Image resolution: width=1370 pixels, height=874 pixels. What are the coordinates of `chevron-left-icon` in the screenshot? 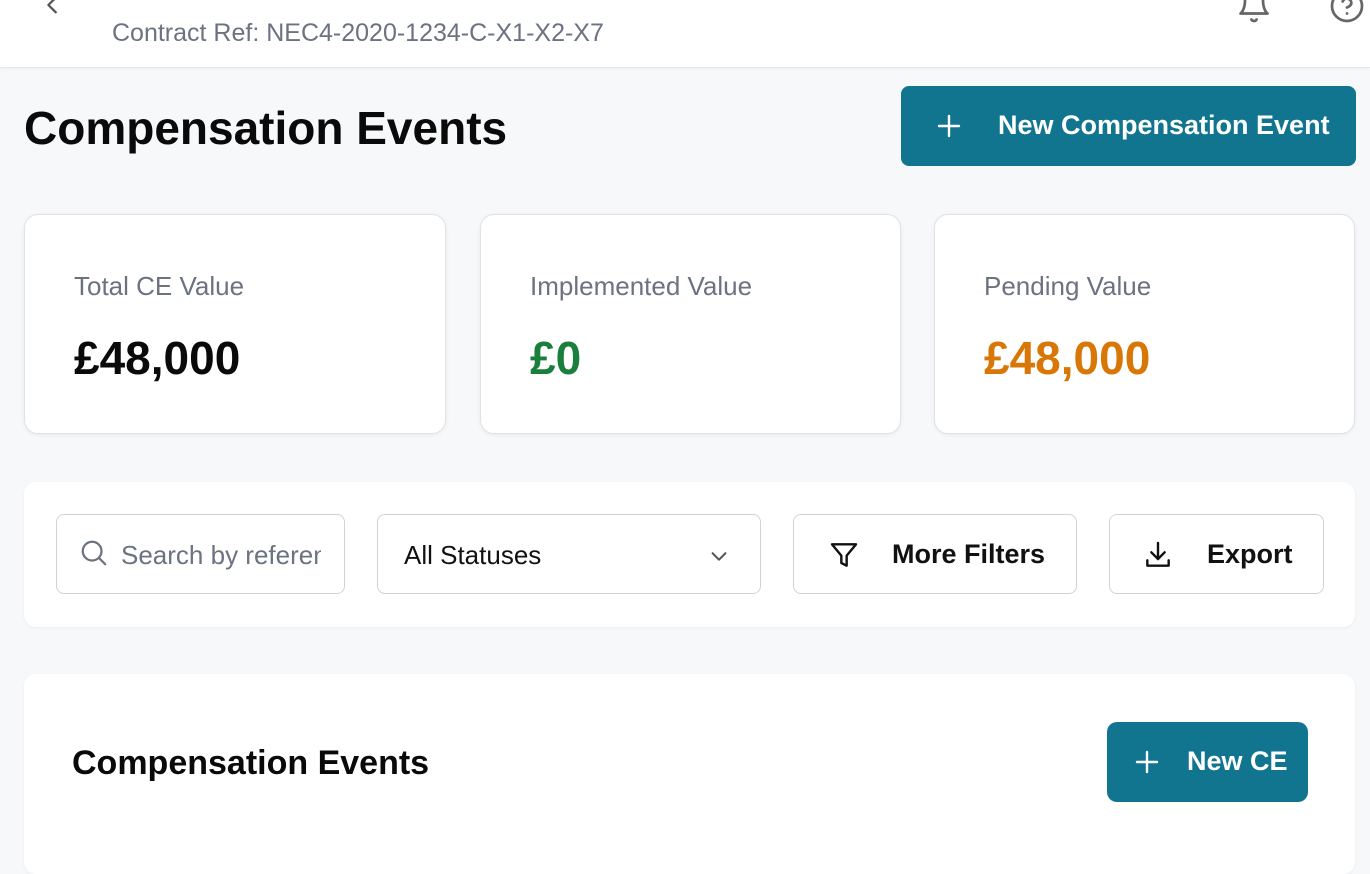 It's located at (52, 7).